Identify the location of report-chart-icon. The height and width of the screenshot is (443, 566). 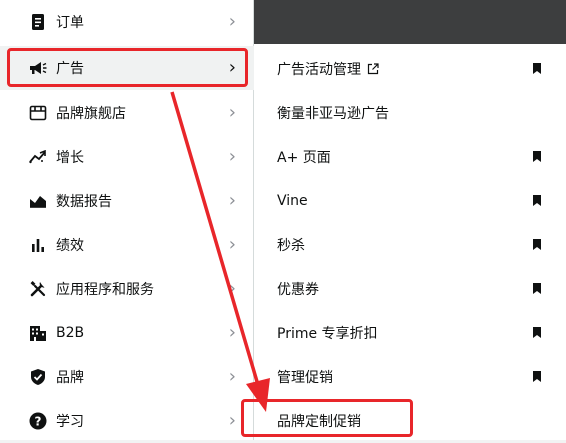
(38, 201).